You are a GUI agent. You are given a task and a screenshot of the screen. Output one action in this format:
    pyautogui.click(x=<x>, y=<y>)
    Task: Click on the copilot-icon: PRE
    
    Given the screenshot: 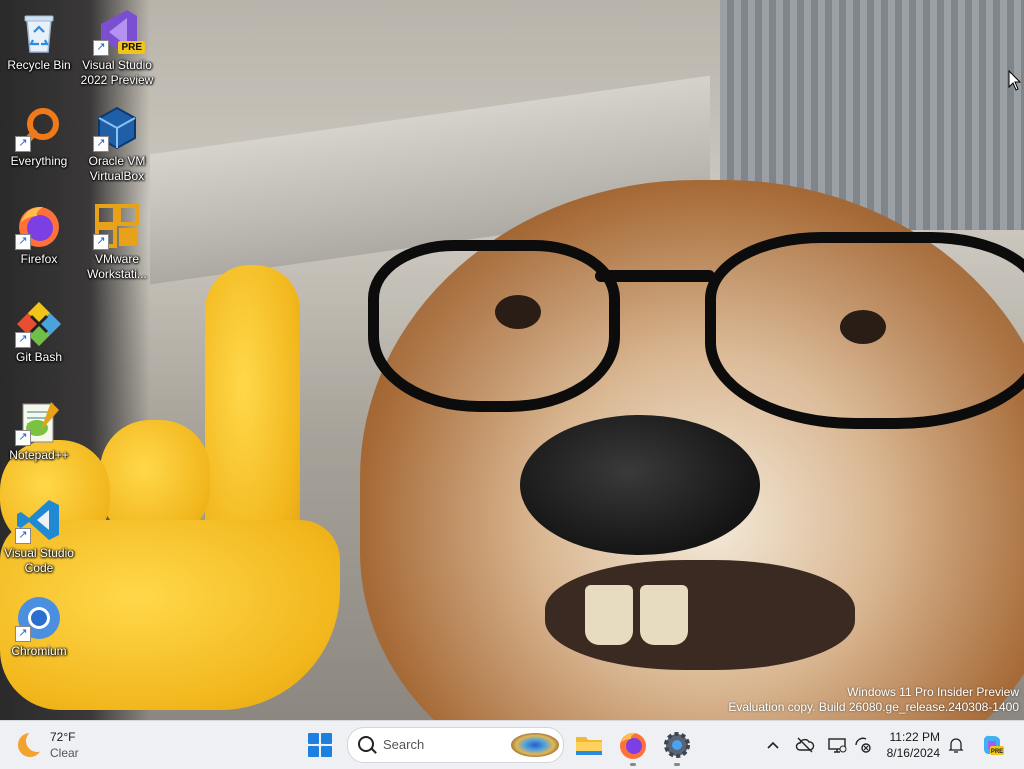 What is the action you would take?
    pyautogui.click(x=992, y=745)
    